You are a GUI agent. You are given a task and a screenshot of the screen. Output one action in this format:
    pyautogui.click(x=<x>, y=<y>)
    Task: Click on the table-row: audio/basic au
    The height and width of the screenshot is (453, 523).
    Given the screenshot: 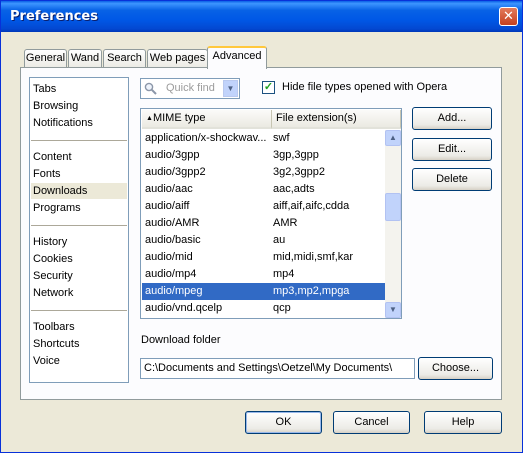 What is the action you would take?
    pyautogui.click(x=263, y=240)
    